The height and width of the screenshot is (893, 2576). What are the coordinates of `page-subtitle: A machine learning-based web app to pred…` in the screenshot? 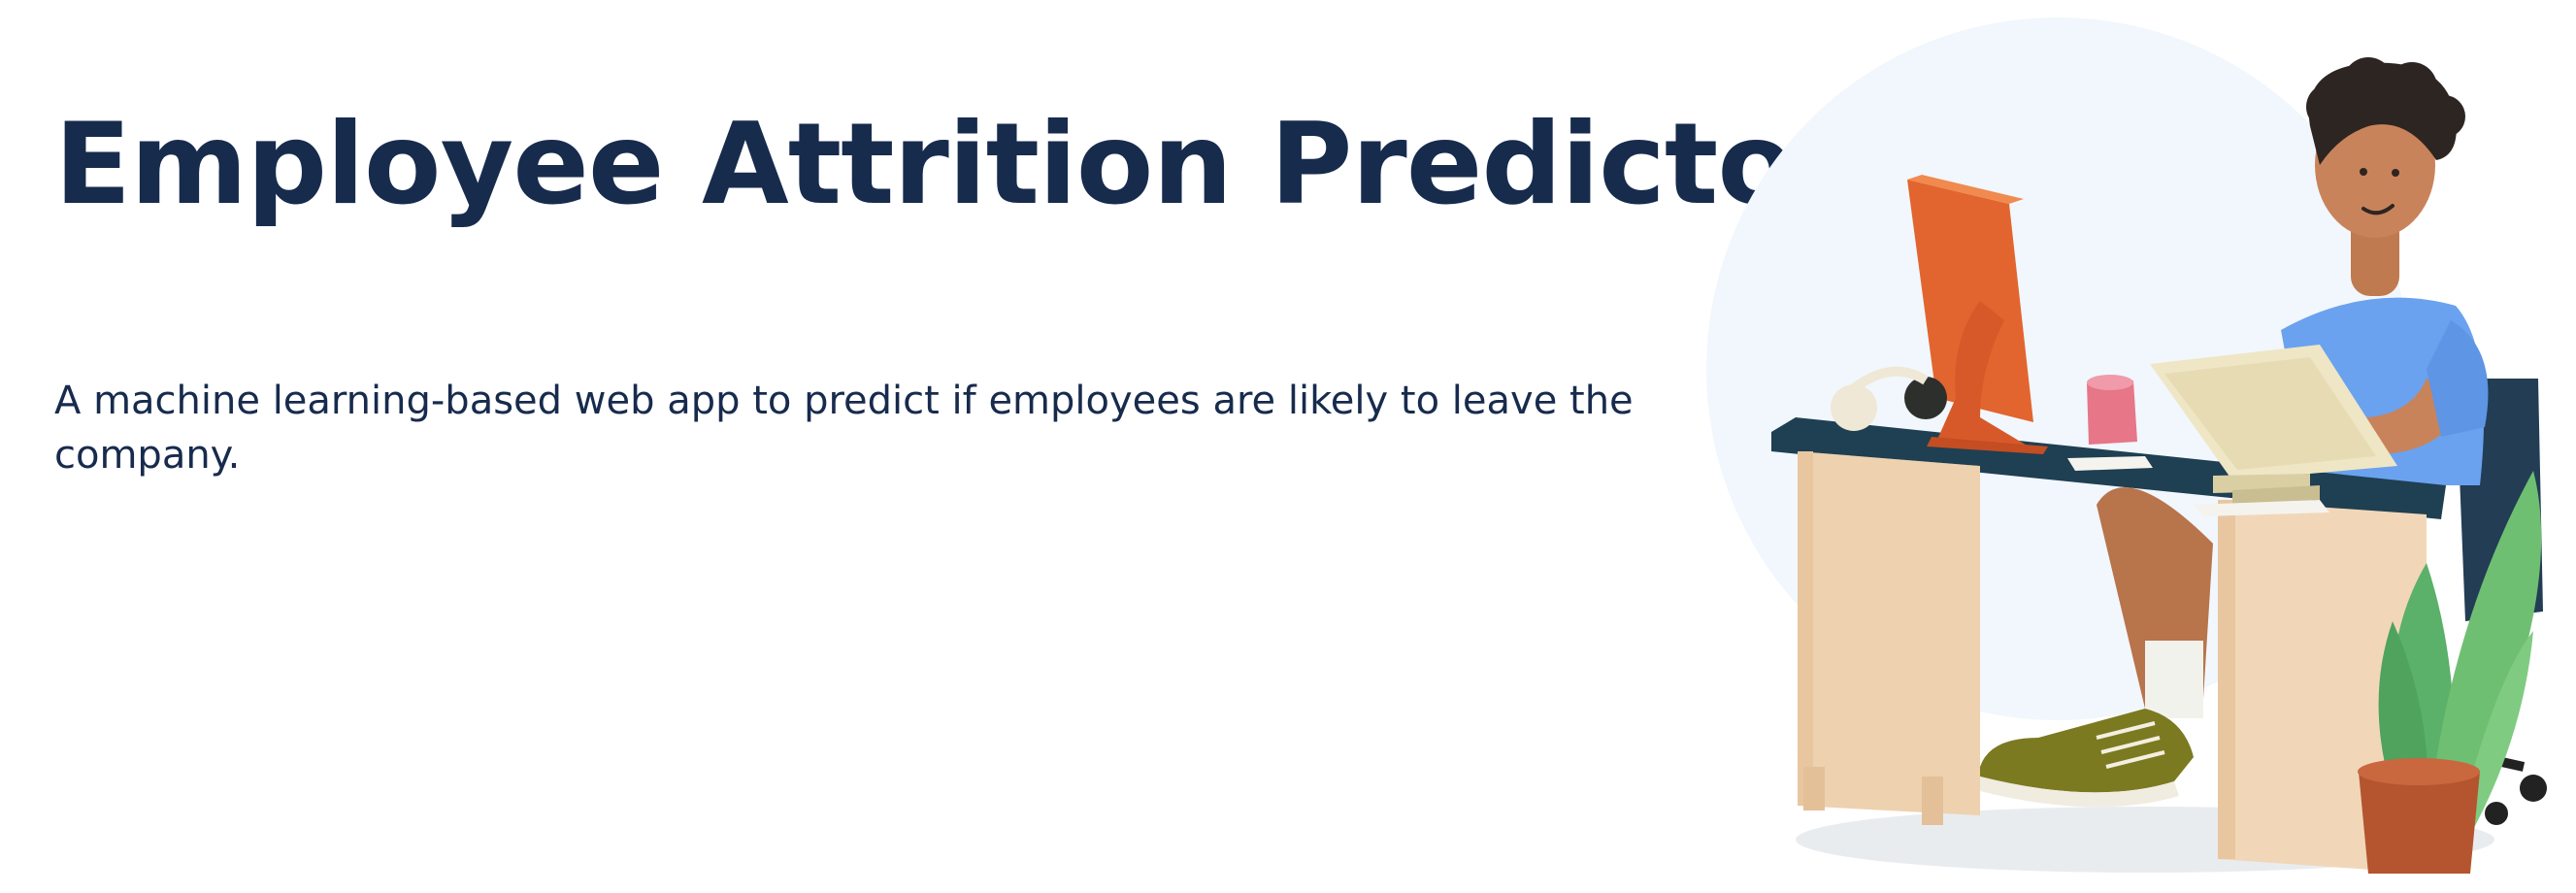 It's located at (844, 429).